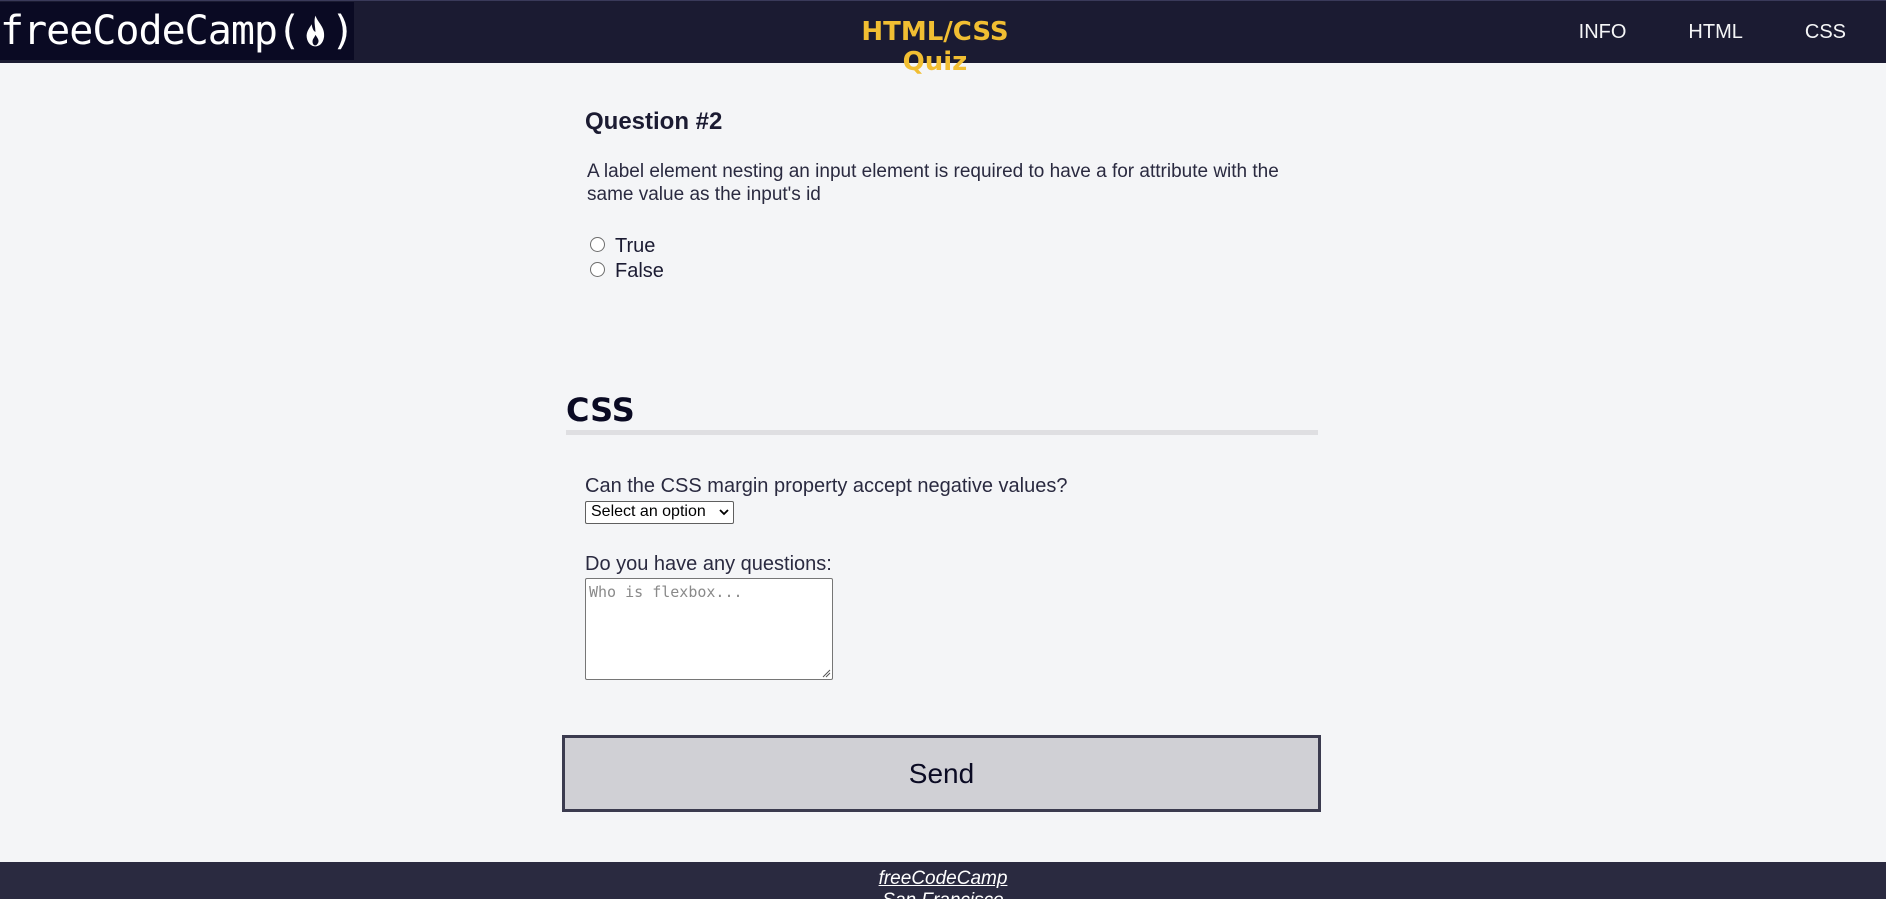 The height and width of the screenshot is (899, 1886). I want to click on question-title: Question #2, so click(654, 121).